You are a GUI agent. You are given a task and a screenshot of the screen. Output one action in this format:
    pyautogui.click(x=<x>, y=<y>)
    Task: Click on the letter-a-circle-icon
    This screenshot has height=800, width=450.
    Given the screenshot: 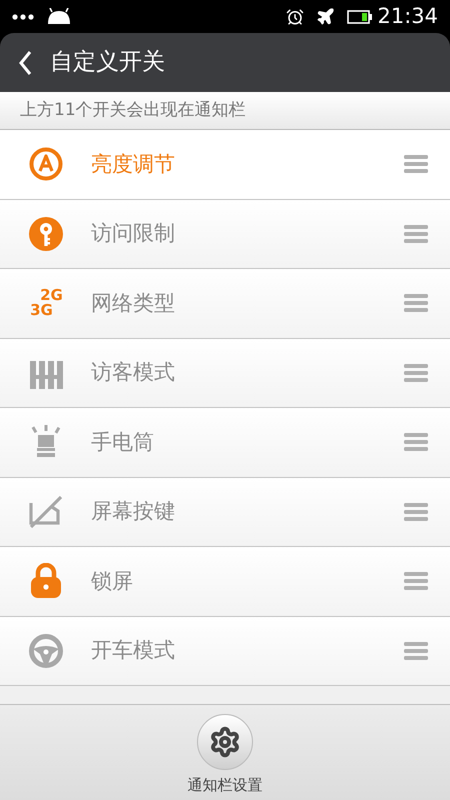 What is the action you would take?
    pyautogui.click(x=46, y=164)
    